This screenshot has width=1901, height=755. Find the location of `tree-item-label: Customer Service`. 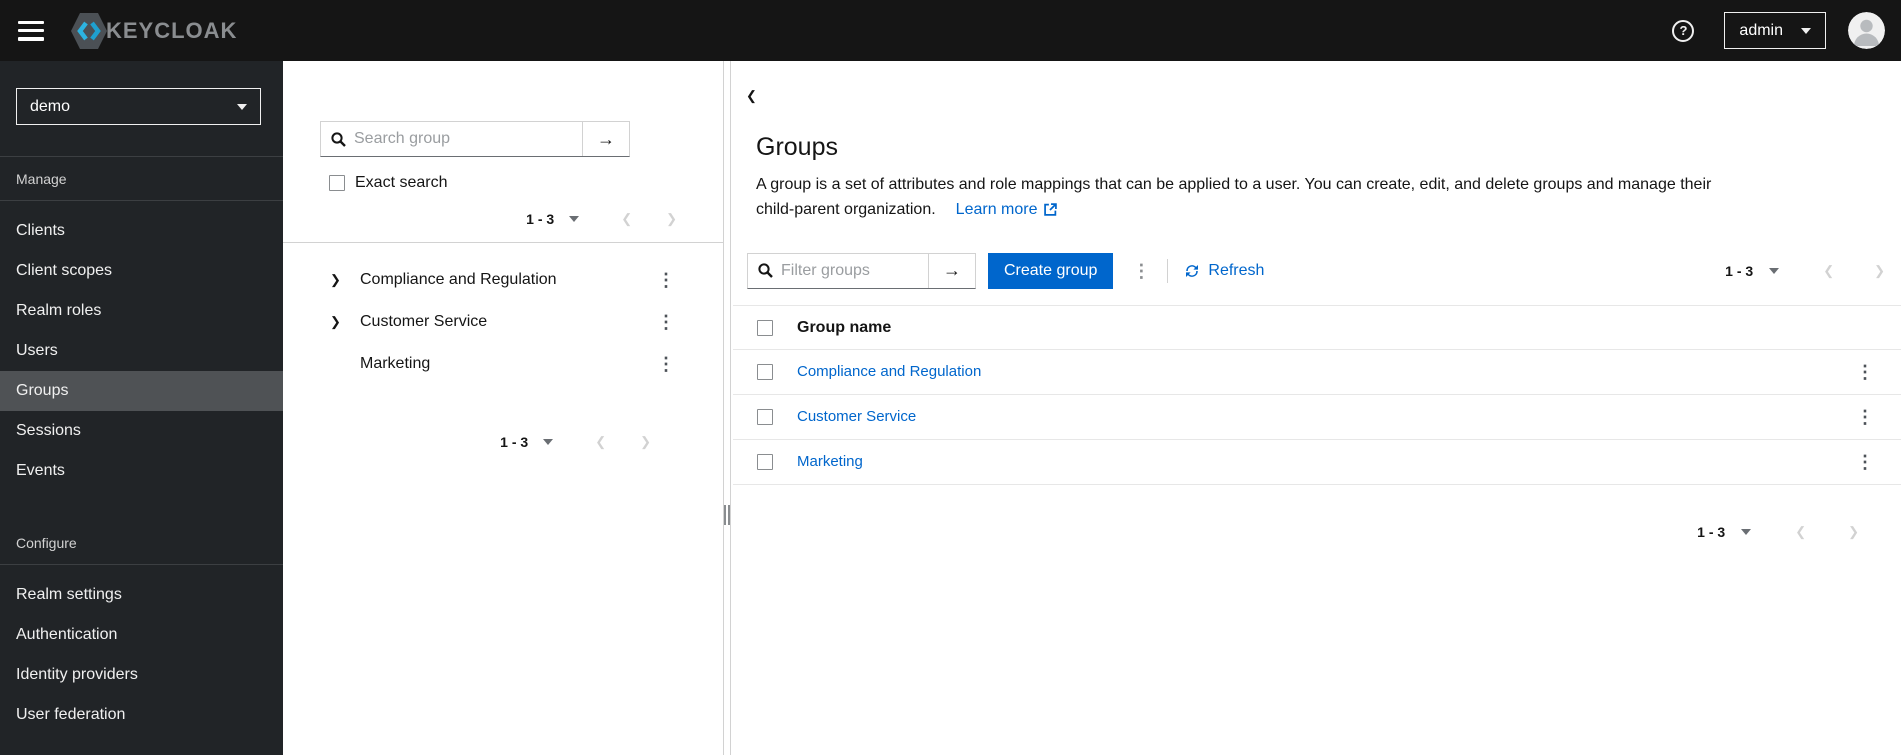

tree-item-label: Customer Service is located at coordinates (506, 322).